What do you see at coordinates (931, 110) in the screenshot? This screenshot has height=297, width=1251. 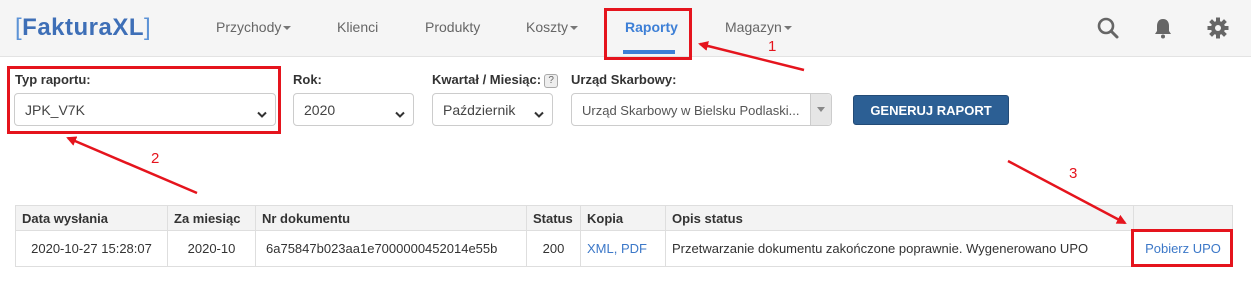 I see `generate-report-button: GENERUJ RAPORT` at bounding box center [931, 110].